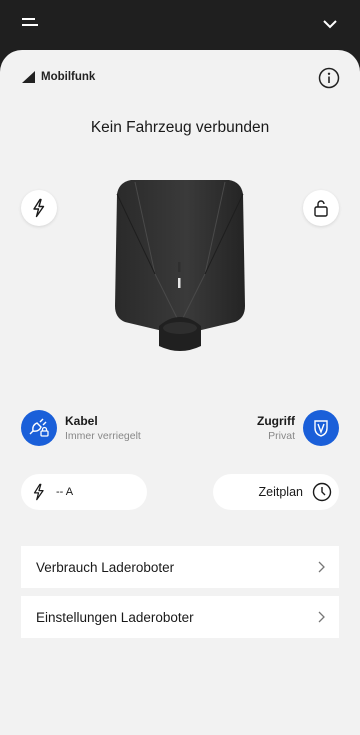 Image resolution: width=360 pixels, height=735 pixels. I want to click on shield-icon, so click(321, 428).